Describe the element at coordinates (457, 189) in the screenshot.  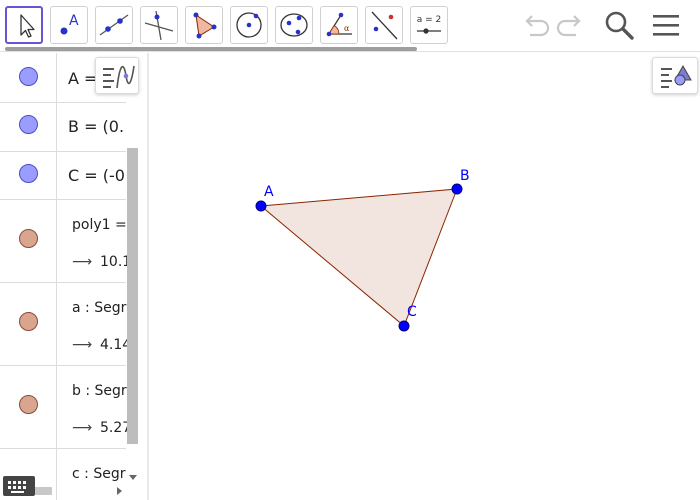
I see `point-B` at that location.